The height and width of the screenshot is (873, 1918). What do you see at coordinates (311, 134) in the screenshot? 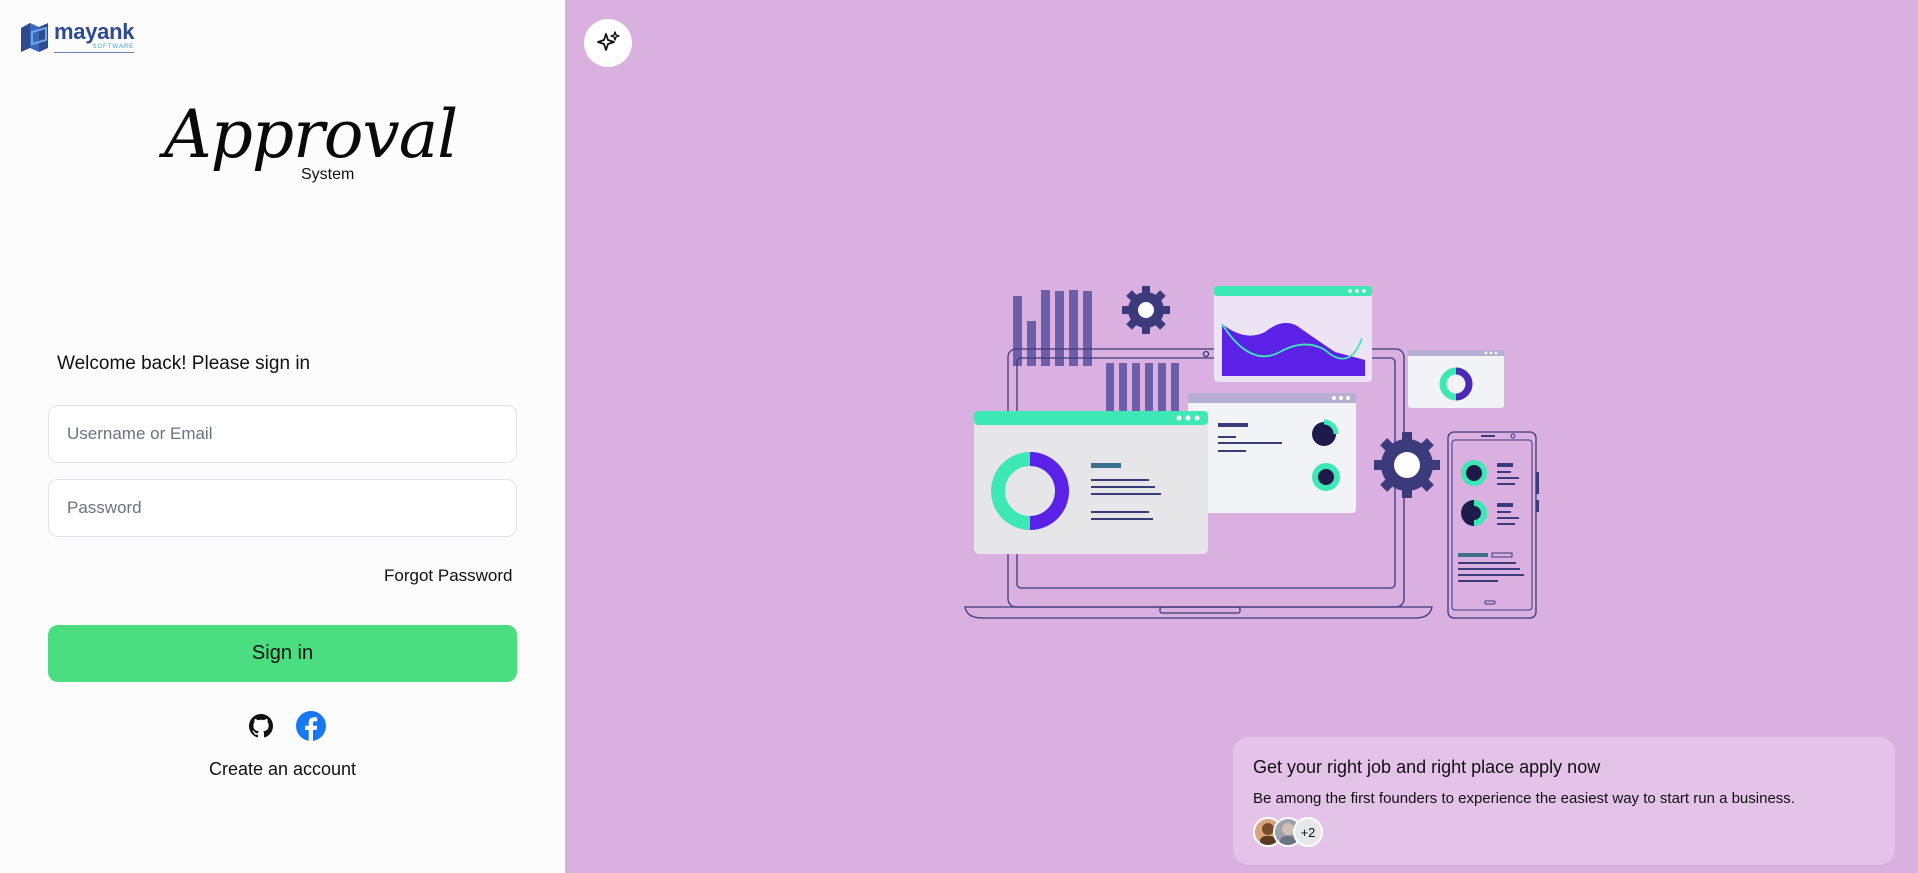
I see `app-logo-script: Approval` at bounding box center [311, 134].